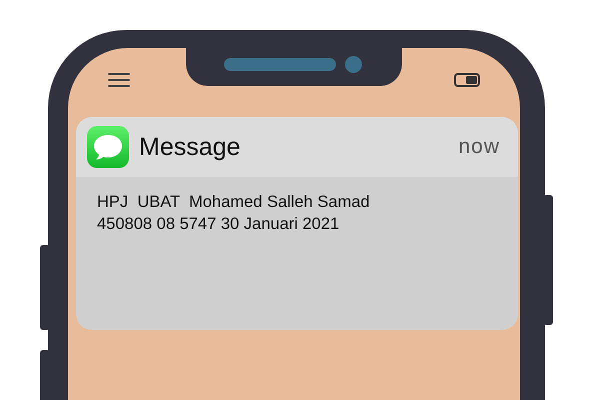  I want to click on app-name: Message, so click(190, 147).